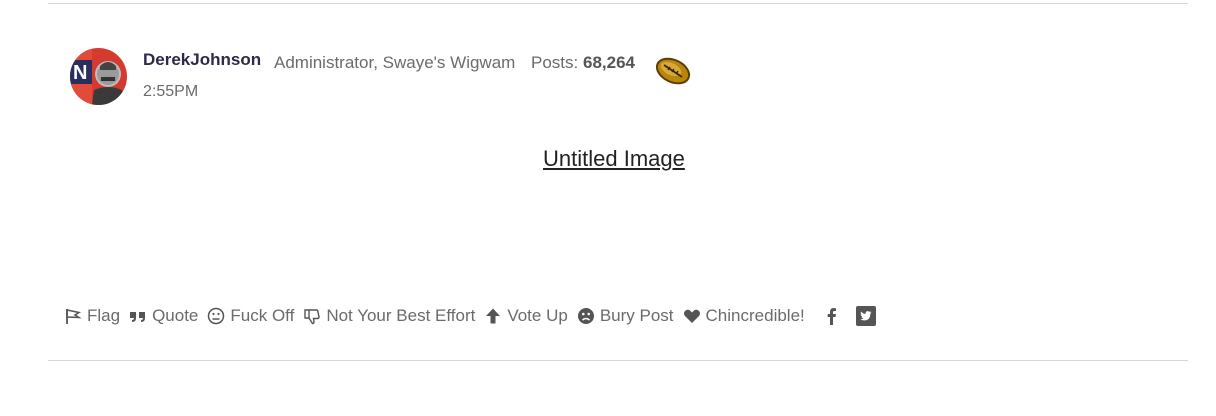 The height and width of the screenshot is (416, 1216). What do you see at coordinates (832, 316) in the screenshot?
I see `facebook-icon` at bounding box center [832, 316].